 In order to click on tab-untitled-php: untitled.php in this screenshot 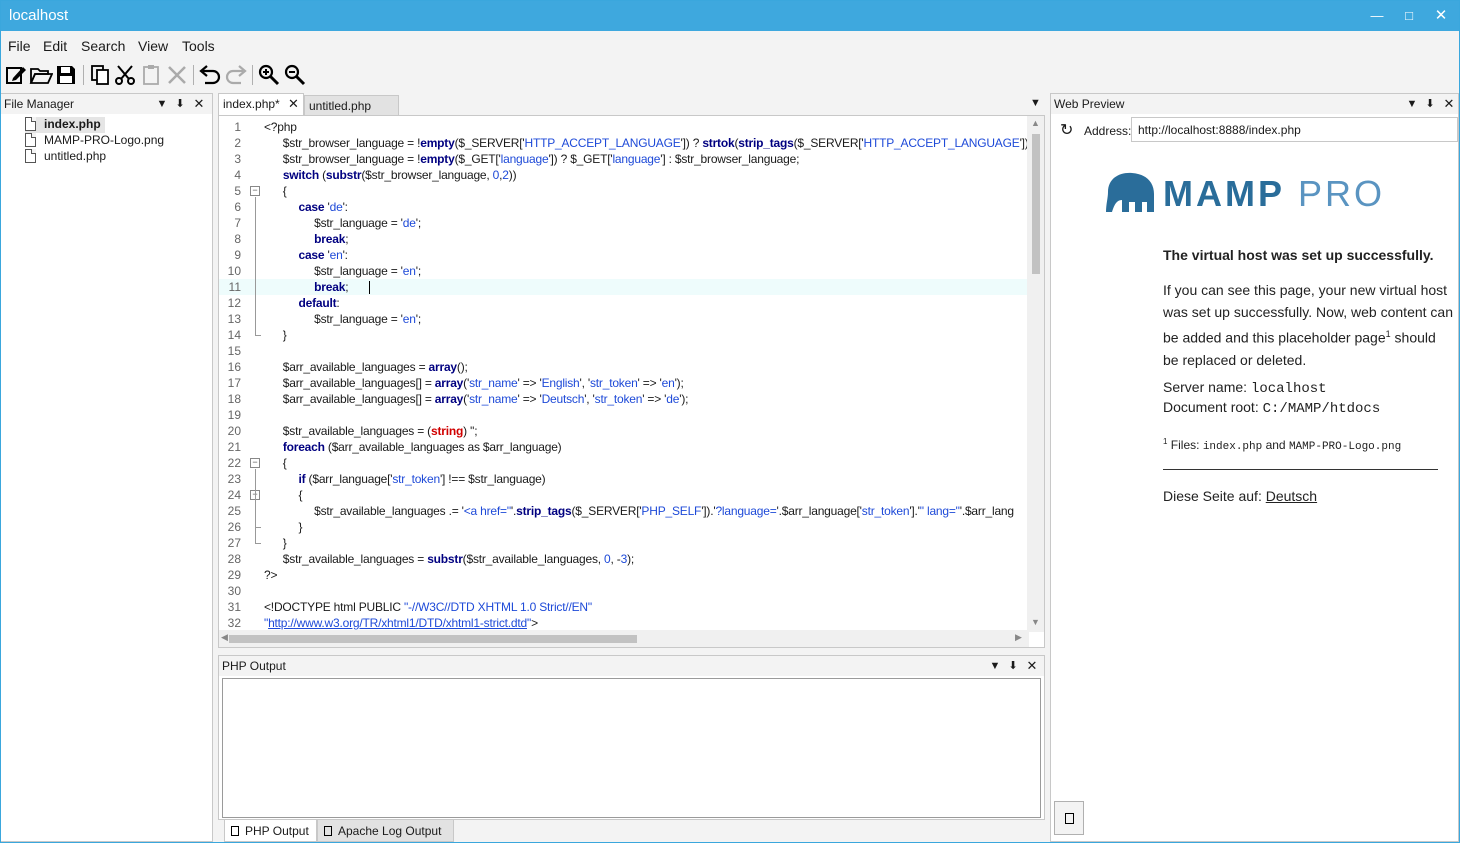, I will do `click(351, 105)`.